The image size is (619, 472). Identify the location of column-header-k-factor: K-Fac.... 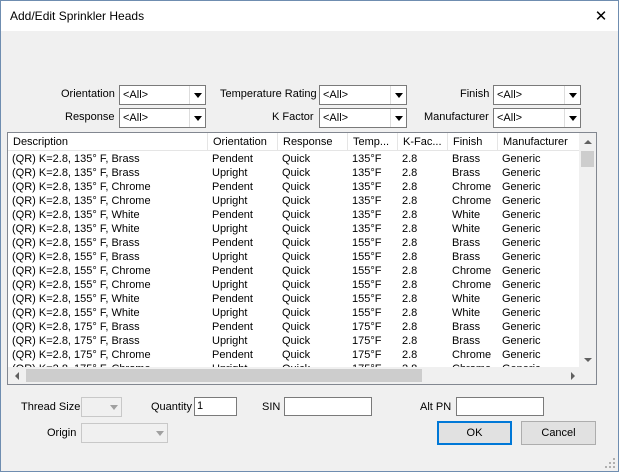
(423, 142).